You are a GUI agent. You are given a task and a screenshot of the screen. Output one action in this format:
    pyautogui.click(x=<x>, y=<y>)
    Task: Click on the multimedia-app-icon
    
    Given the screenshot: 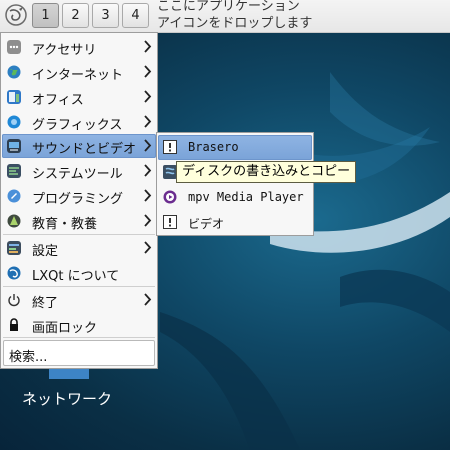 What is the action you would take?
    pyautogui.click(x=170, y=172)
    